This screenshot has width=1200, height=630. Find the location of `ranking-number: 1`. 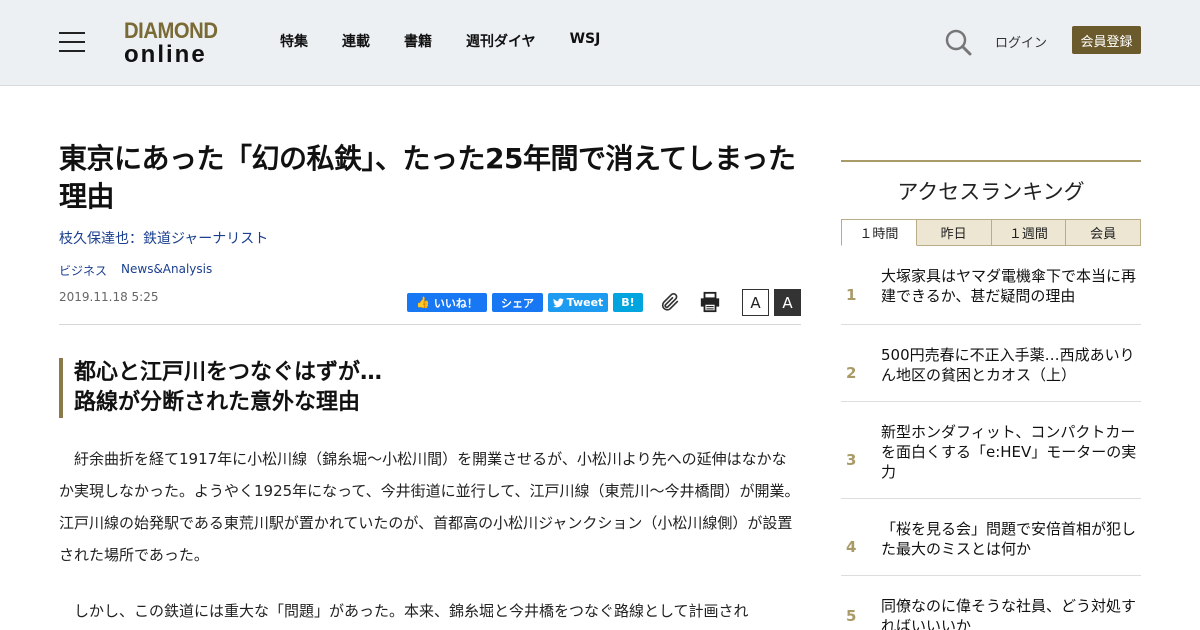

ranking-number: 1 is located at coordinates (851, 295).